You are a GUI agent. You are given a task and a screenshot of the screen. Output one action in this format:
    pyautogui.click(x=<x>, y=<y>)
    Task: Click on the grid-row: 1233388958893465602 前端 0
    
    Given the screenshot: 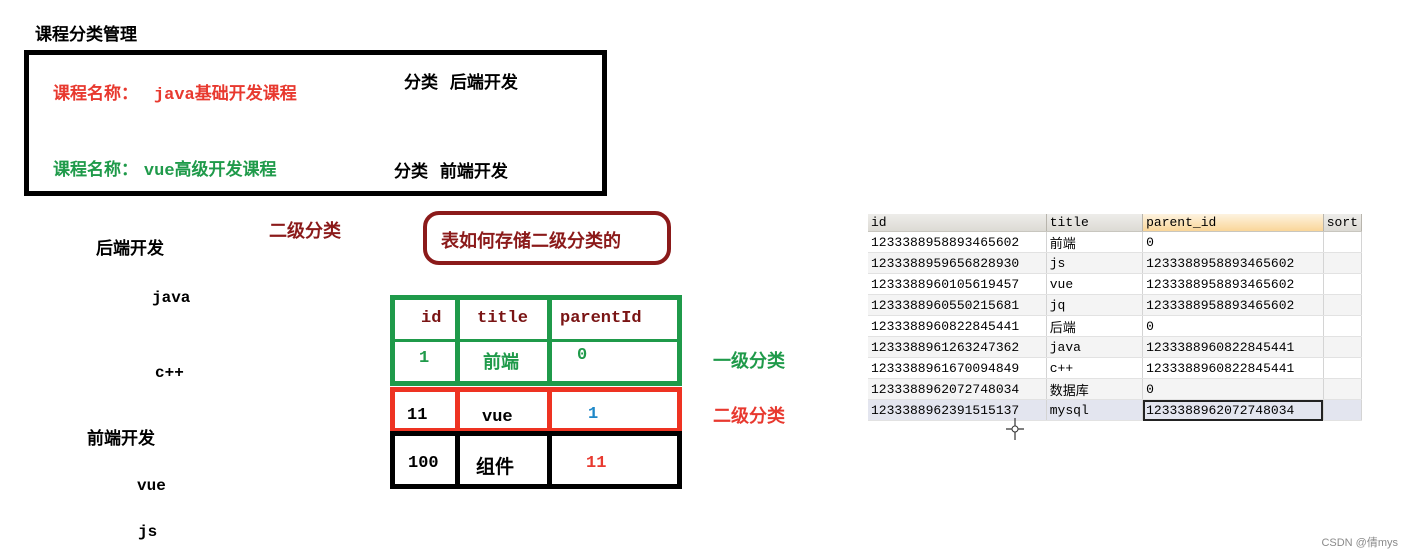 What is the action you would take?
    pyautogui.click(x=1115, y=242)
    